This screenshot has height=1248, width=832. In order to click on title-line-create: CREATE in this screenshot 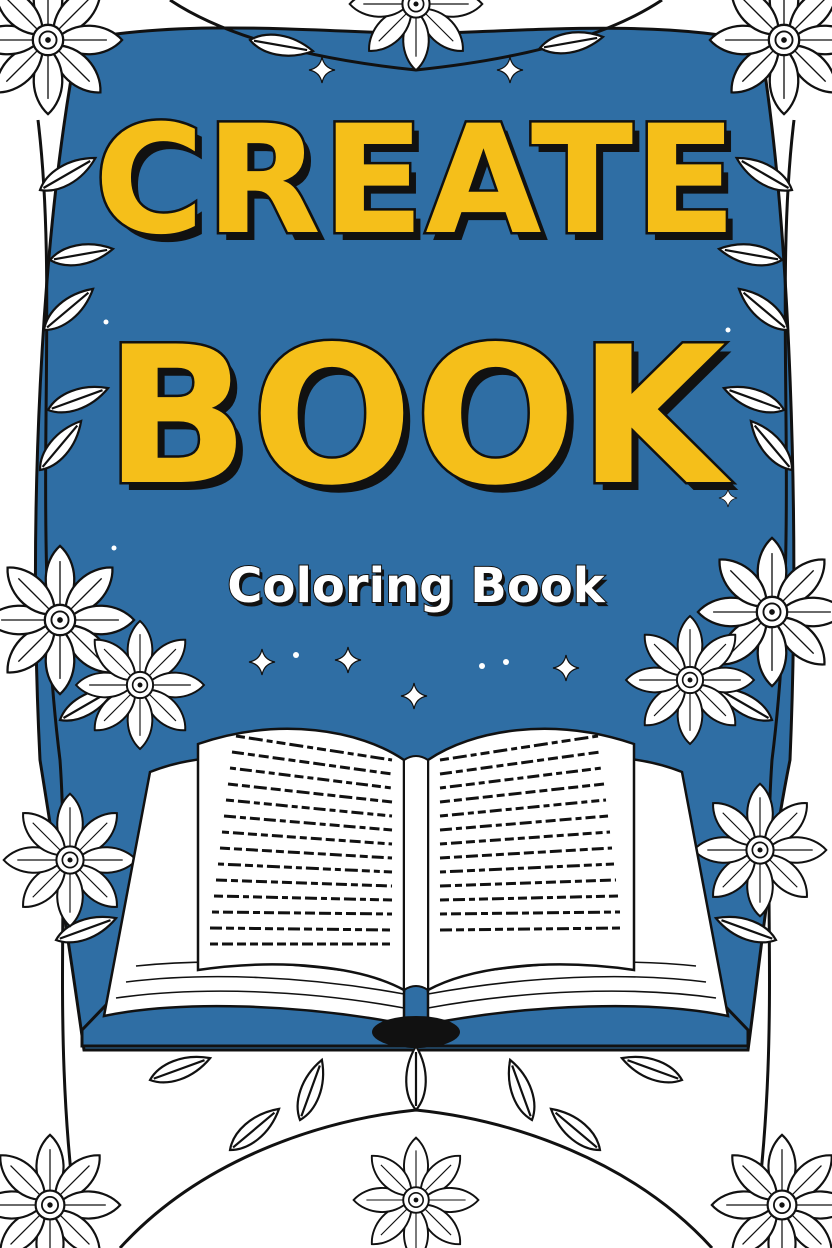, I will do `click(415, 181)`.